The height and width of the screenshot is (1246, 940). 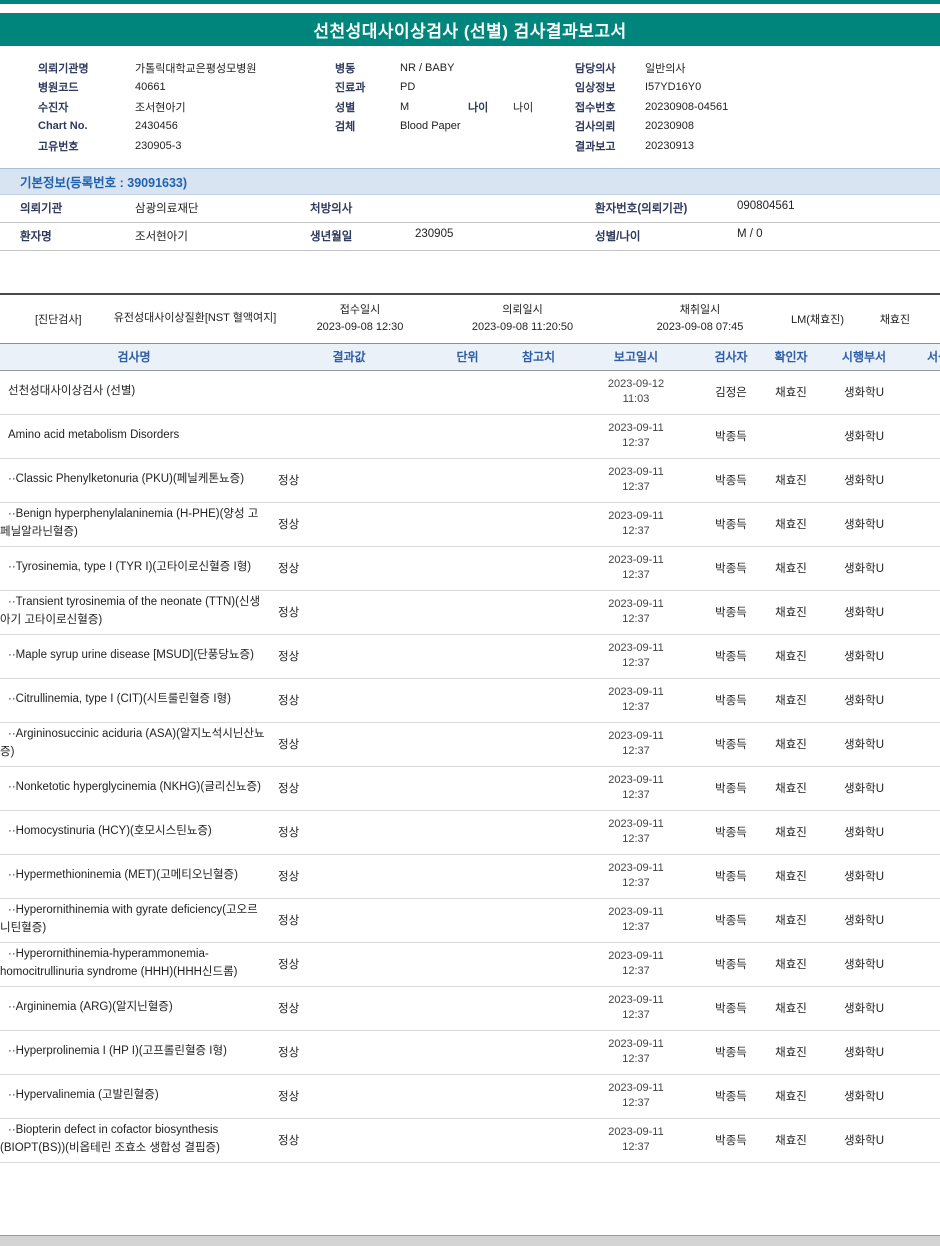 What do you see at coordinates (119, 699) in the screenshot?
I see `test-name: ··Citrullinemia, type I (CIT)(시트룰린혈증 I형)` at bounding box center [119, 699].